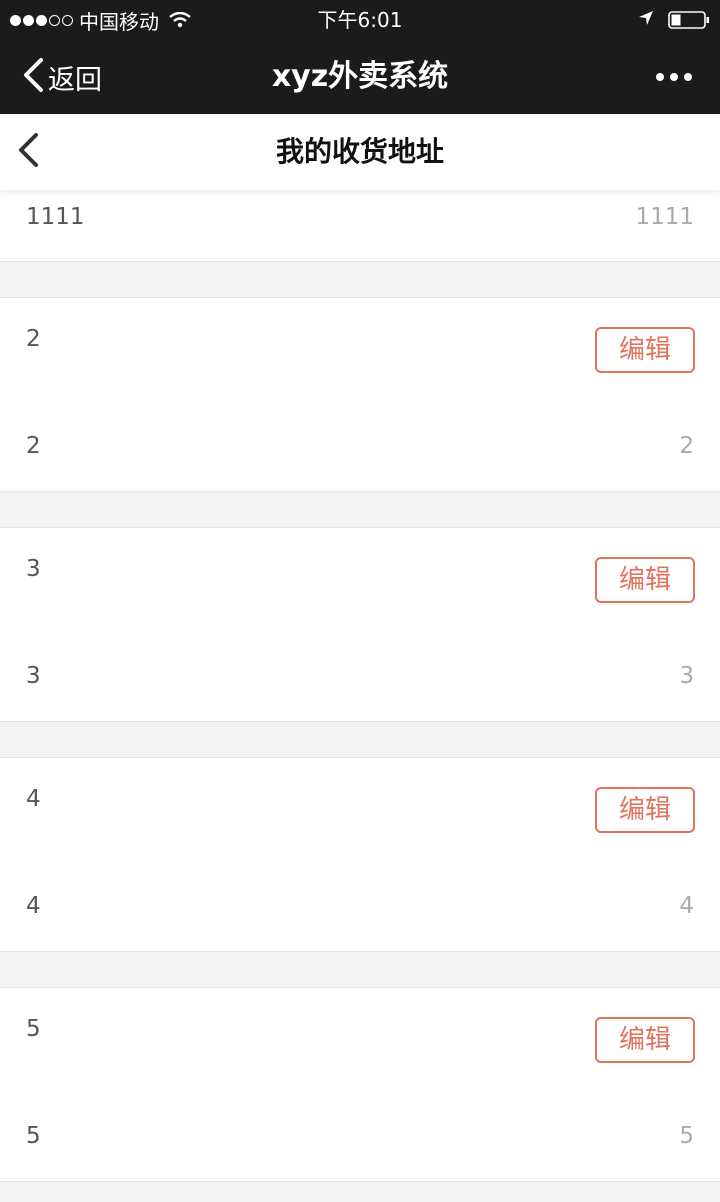 The width and height of the screenshot is (720, 1202). Describe the element at coordinates (360, 1041) in the screenshot. I see `address-header-row: 5 编辑` at that location.